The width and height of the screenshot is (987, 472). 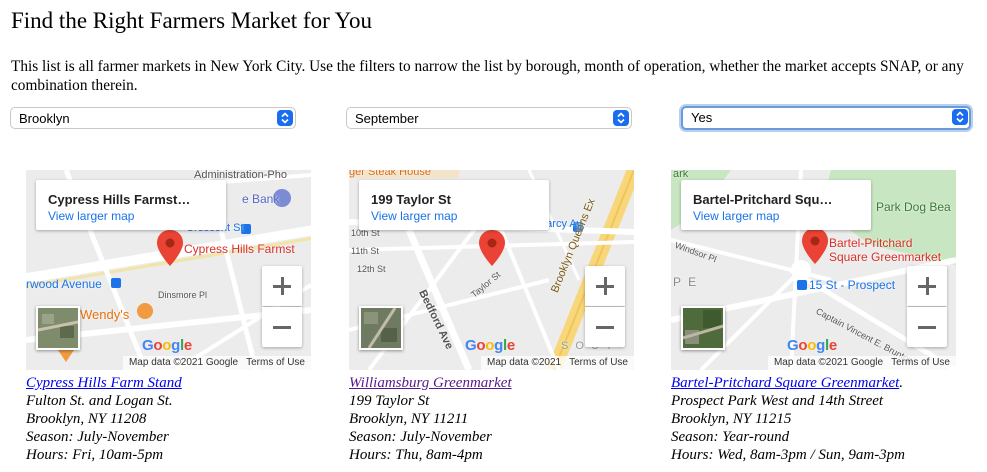 What do you see at coordinates (191, 20) in the screenshot?
I see `page-title: Find the Right Farmers Market for You` at bounding box center [191, 20].